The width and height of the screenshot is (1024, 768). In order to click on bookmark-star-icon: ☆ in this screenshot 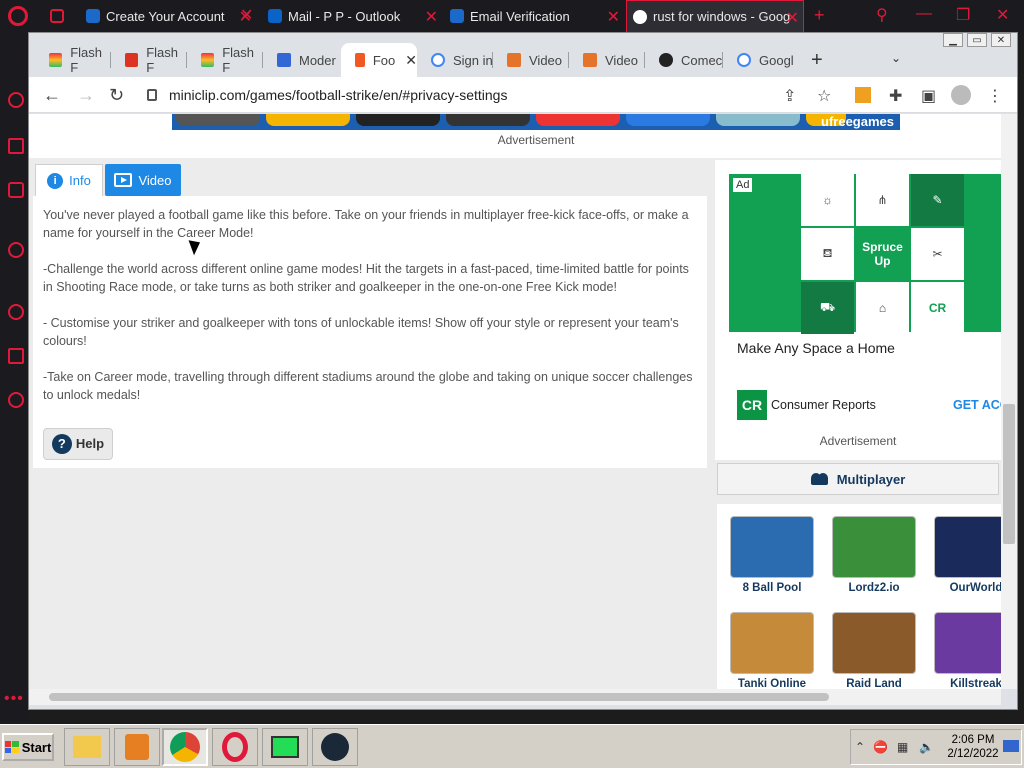, I will do `click(824, 96)`.